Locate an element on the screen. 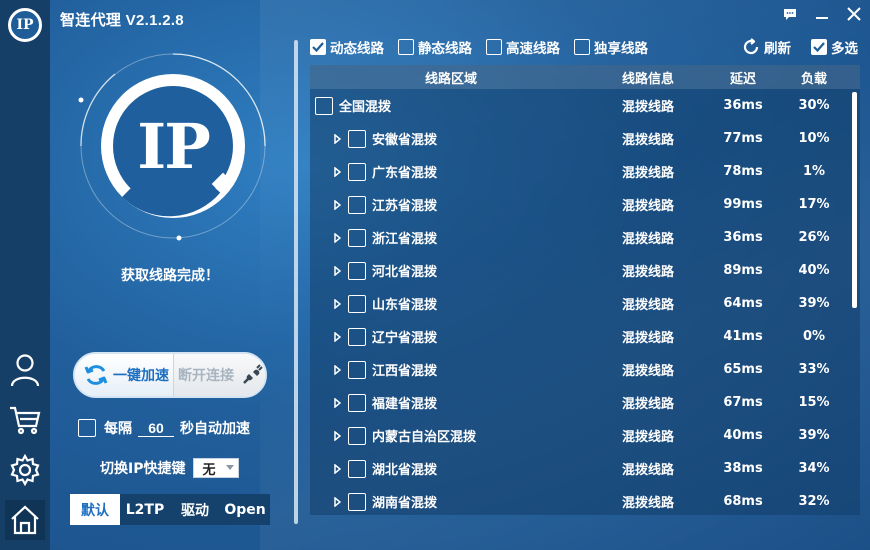 The height and width of the screenshot is (550, 870). header-region: 线路区域 is located at coordinates (451, 77).